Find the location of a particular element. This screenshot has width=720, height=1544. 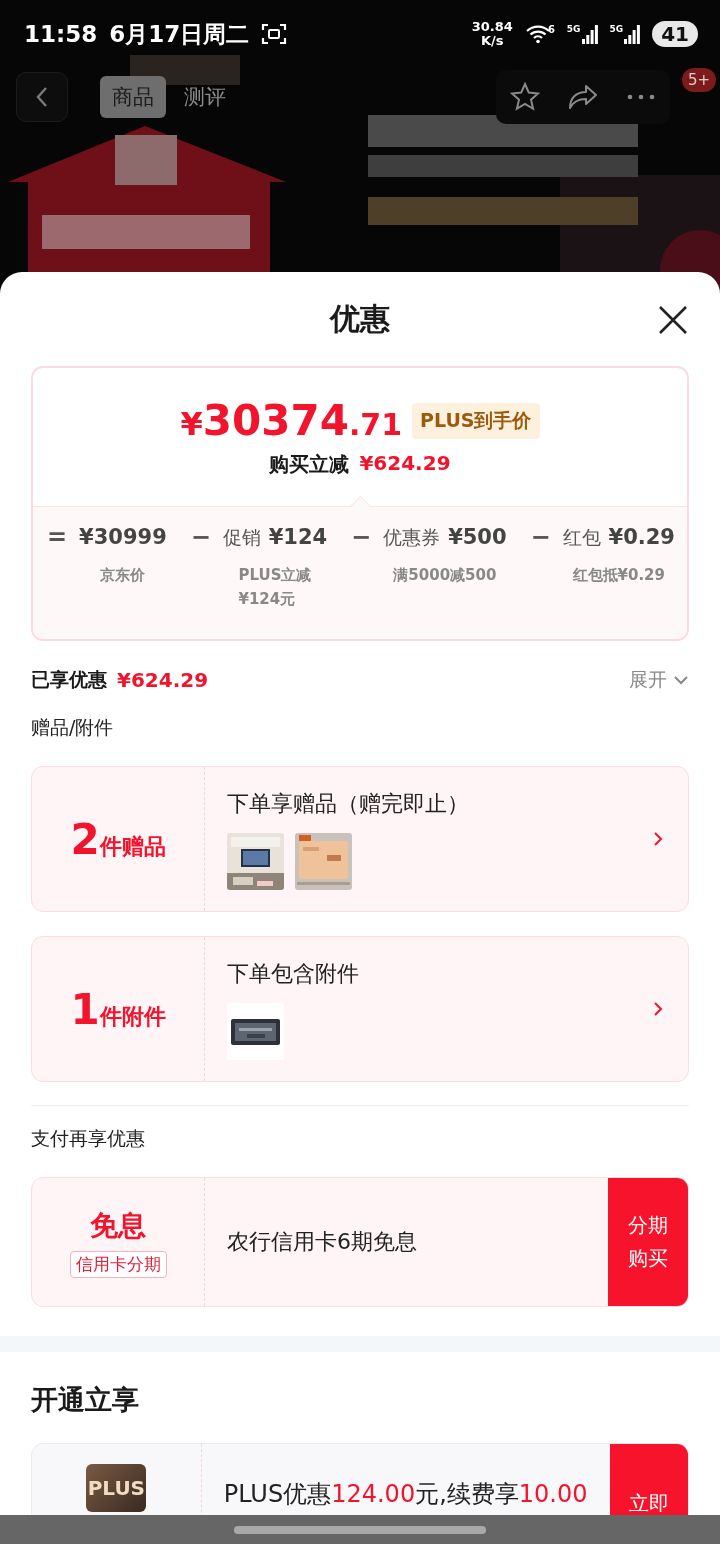

battery-indicator: 41 is located at coordinates (675, 34).